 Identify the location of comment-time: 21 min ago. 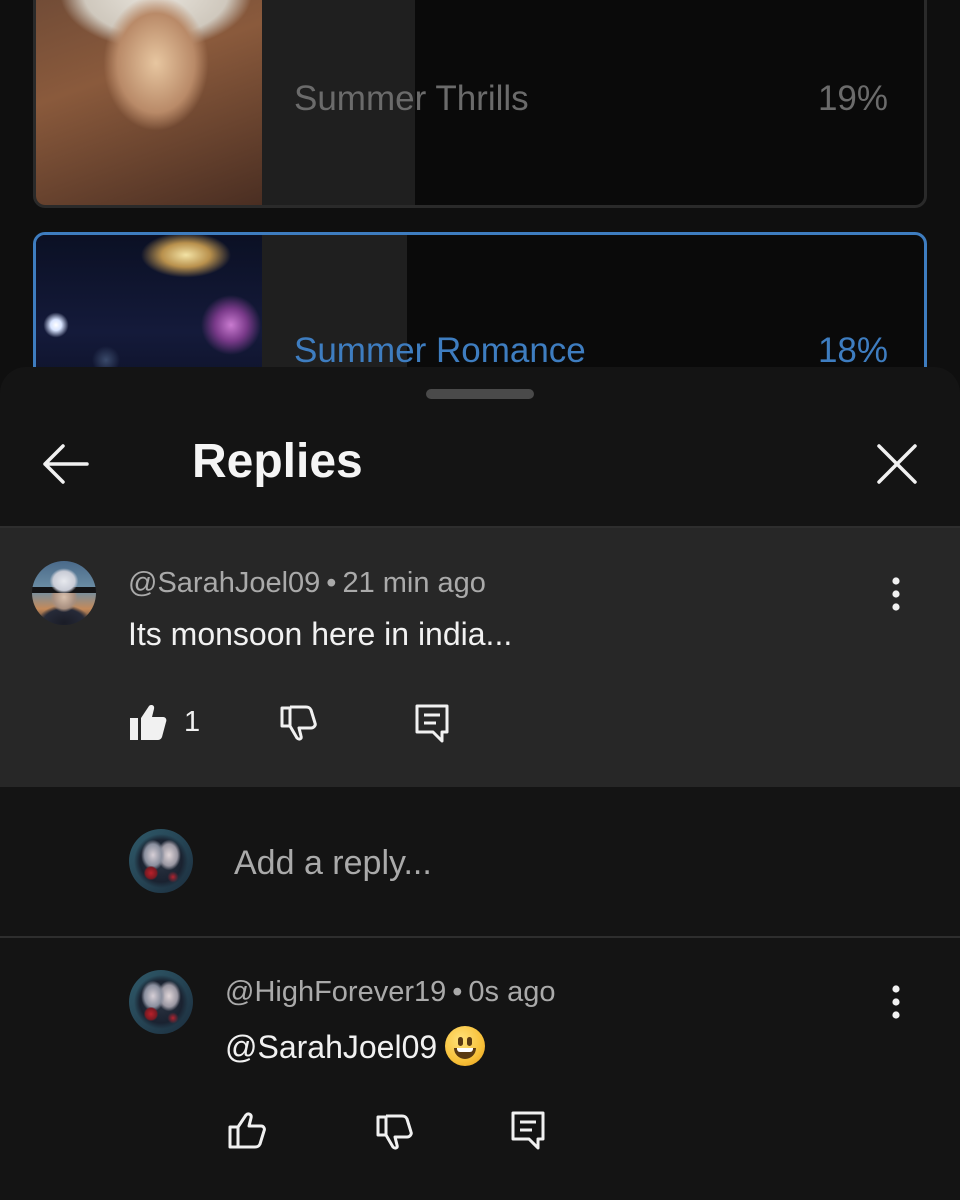
(414, 583).